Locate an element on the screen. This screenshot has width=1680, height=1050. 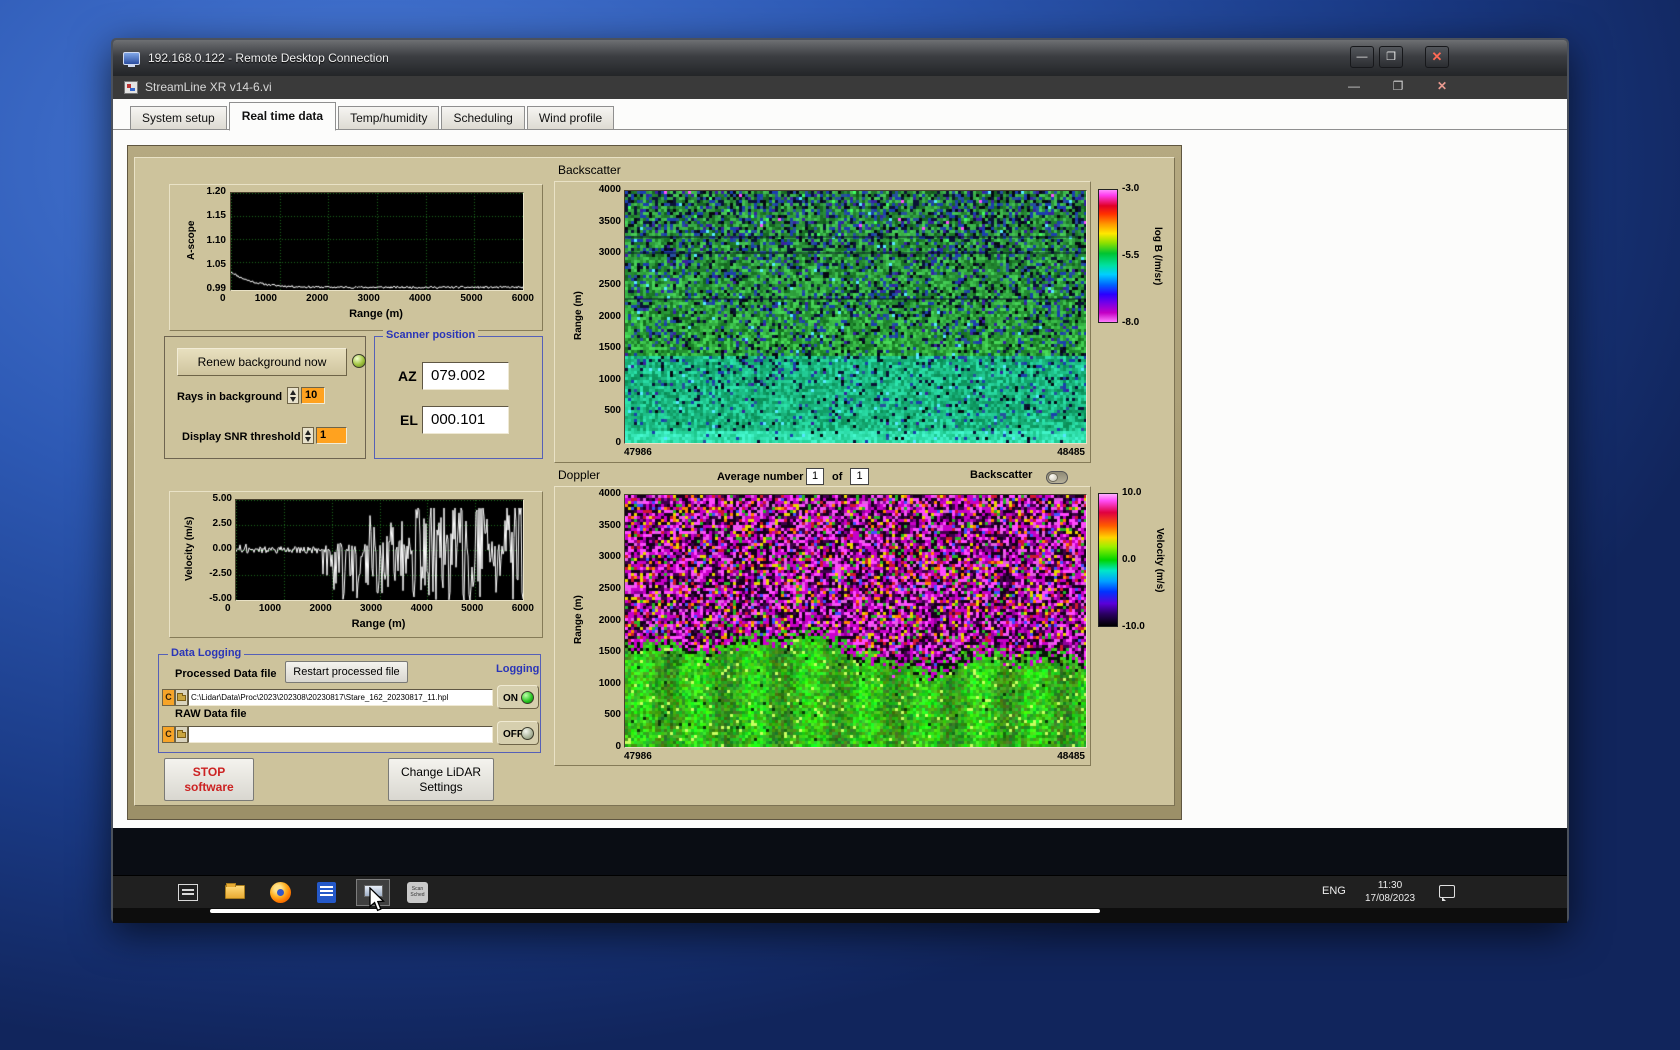
raw-browse-folder-icon is located at coordinates (181, 734).